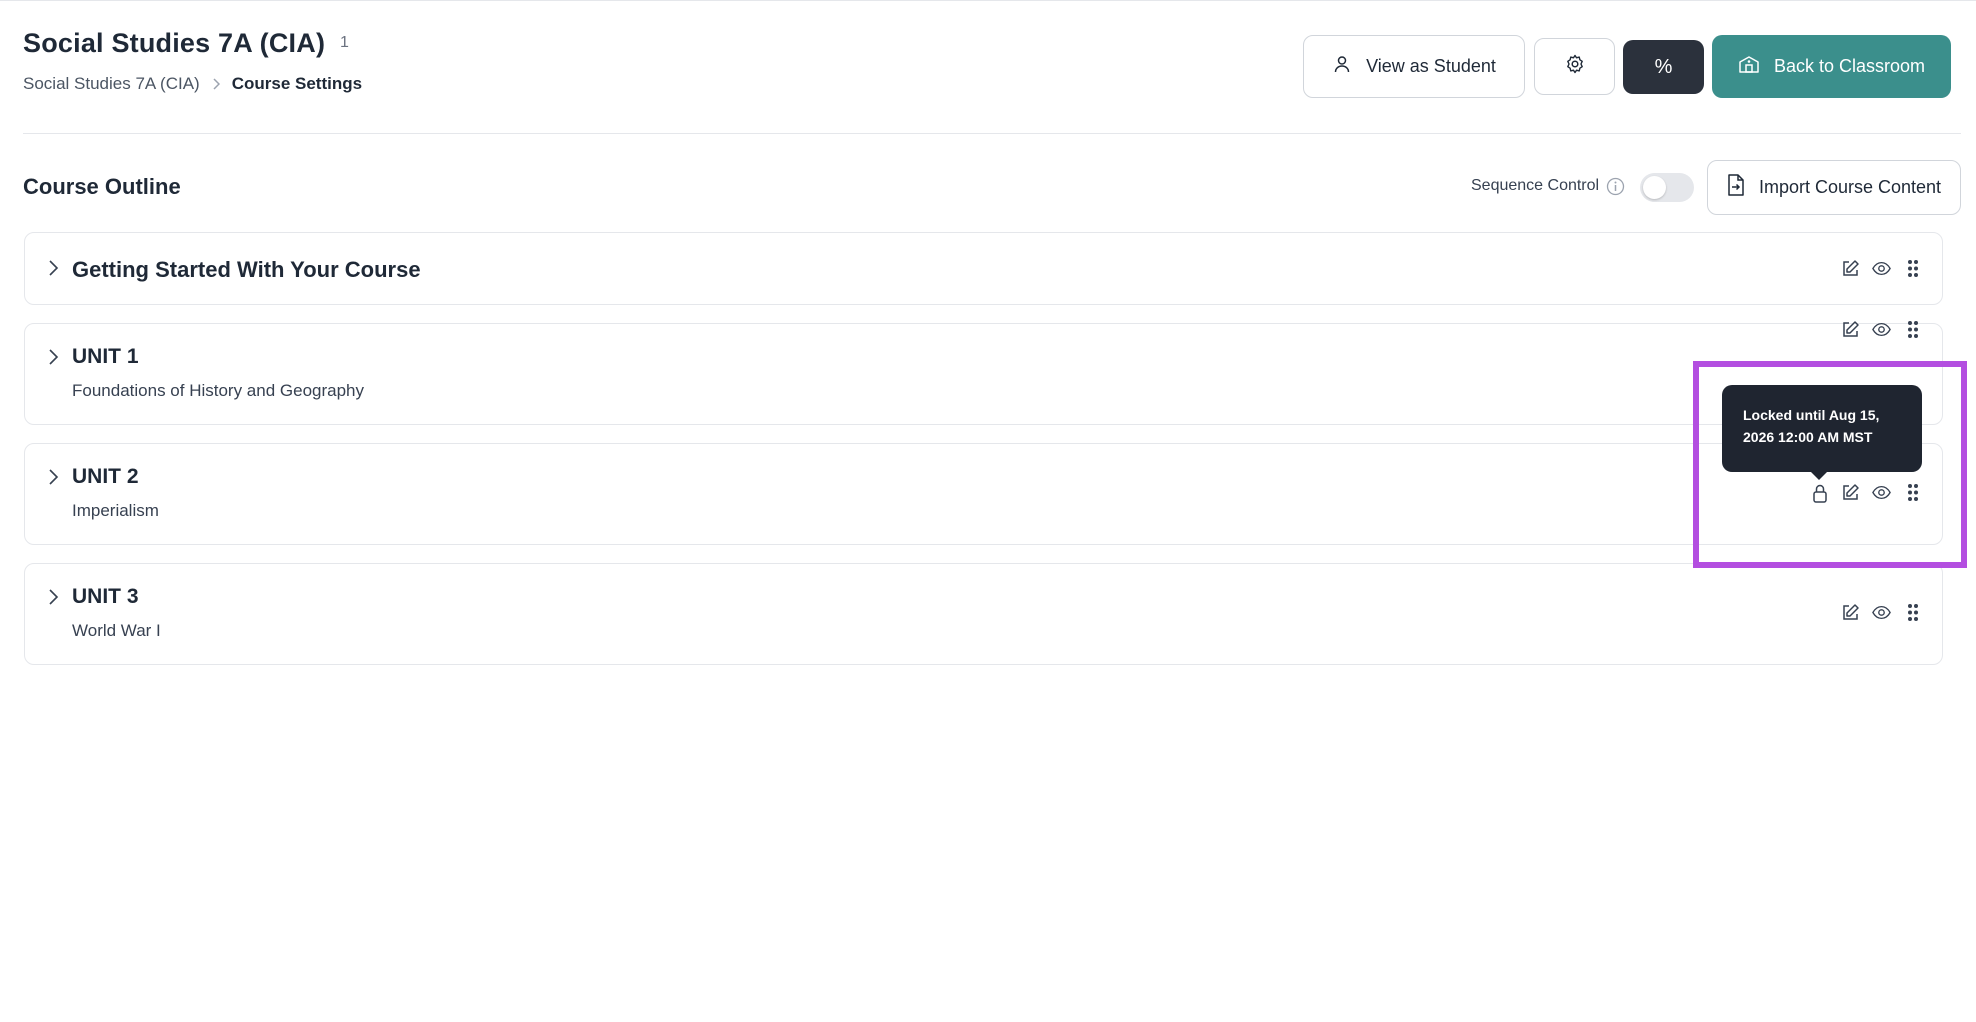 This screenshot has height=1022, width=1976. I want to click on percent-label: %, so click(1663, 66).